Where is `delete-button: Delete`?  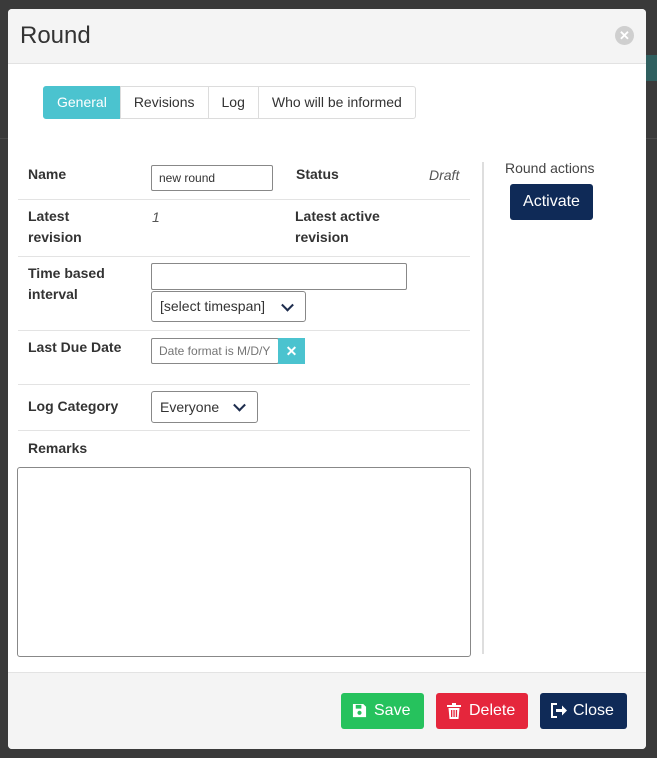
delete-button: Delete is located at coordinates (482, 711).